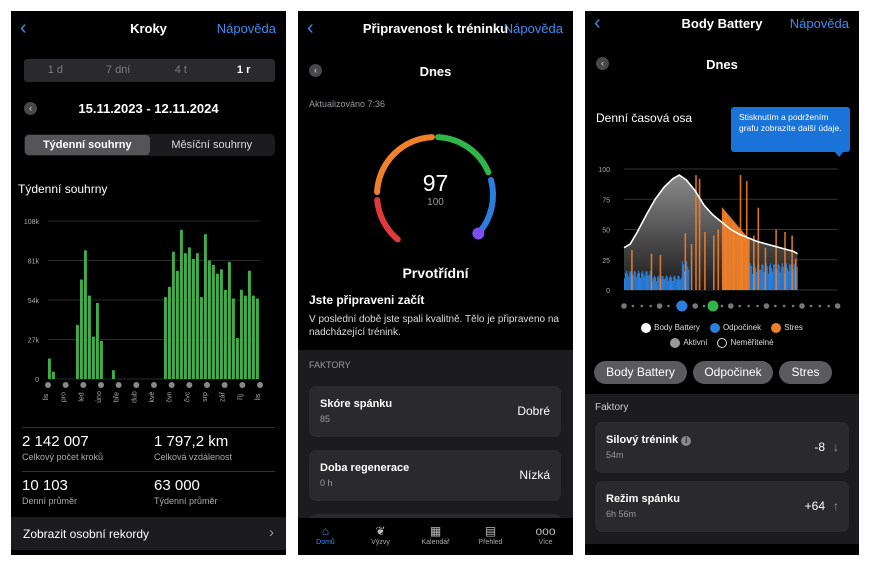 The image size is (870, 566). I want to click on factor-detail: 54m, so click(615, 455).